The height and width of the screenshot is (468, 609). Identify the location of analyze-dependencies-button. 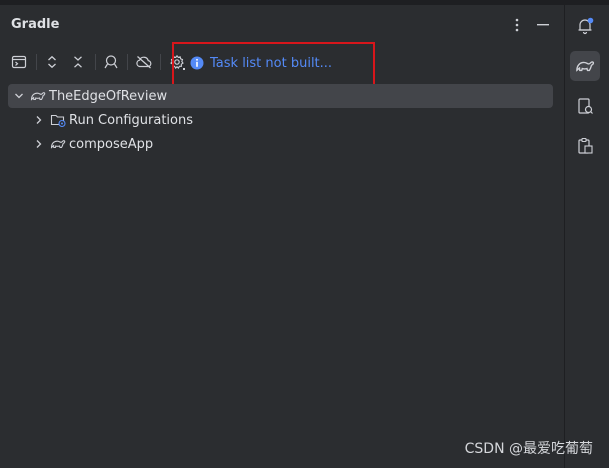
(111, 62).